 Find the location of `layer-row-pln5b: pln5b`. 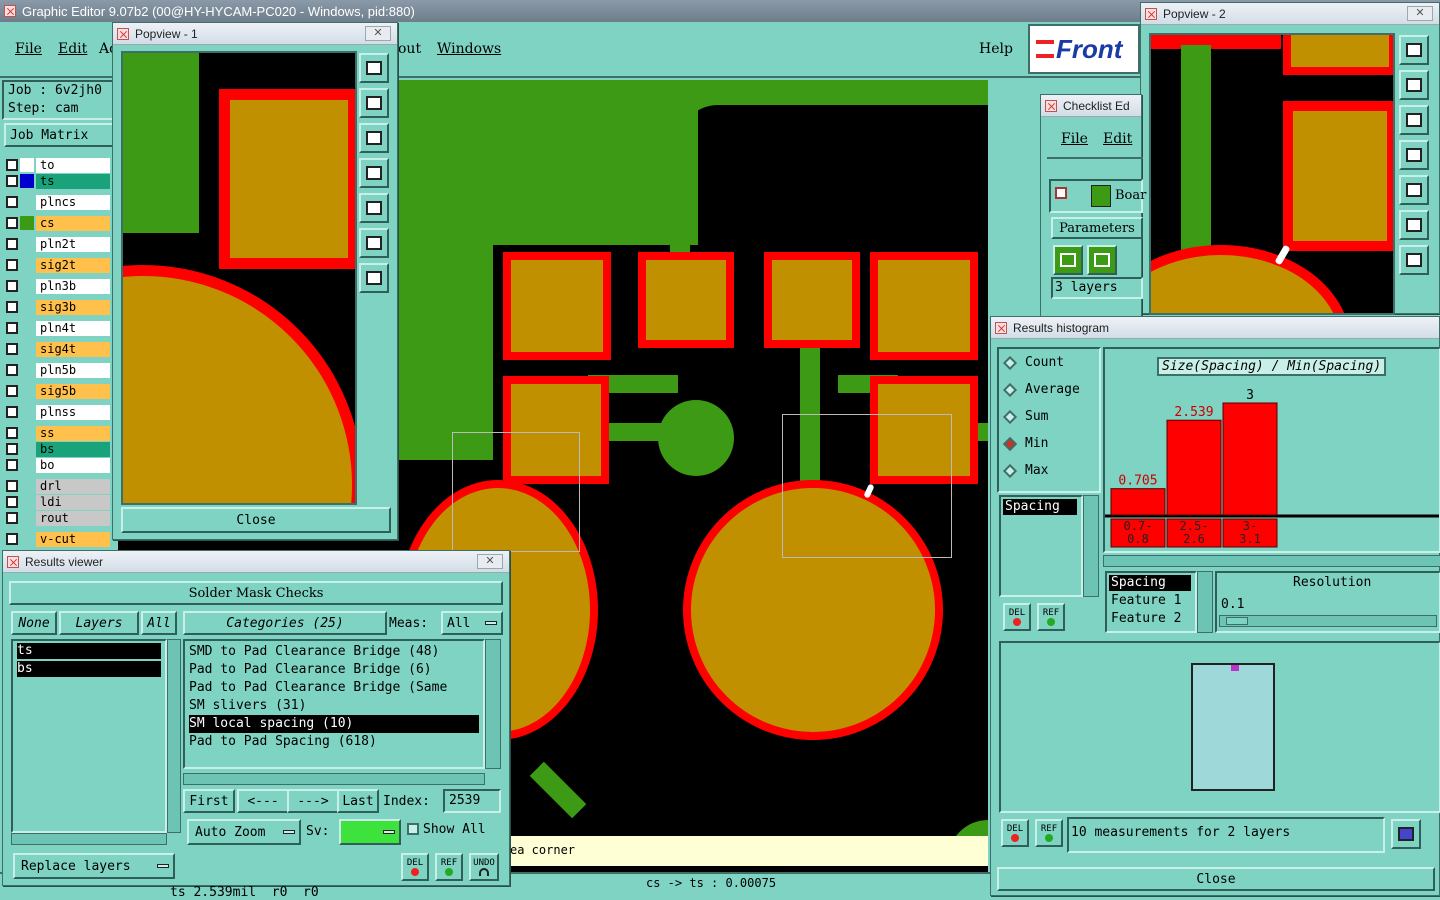

layer-row-pln5b: pln5b is located at coordinates (58, 370).